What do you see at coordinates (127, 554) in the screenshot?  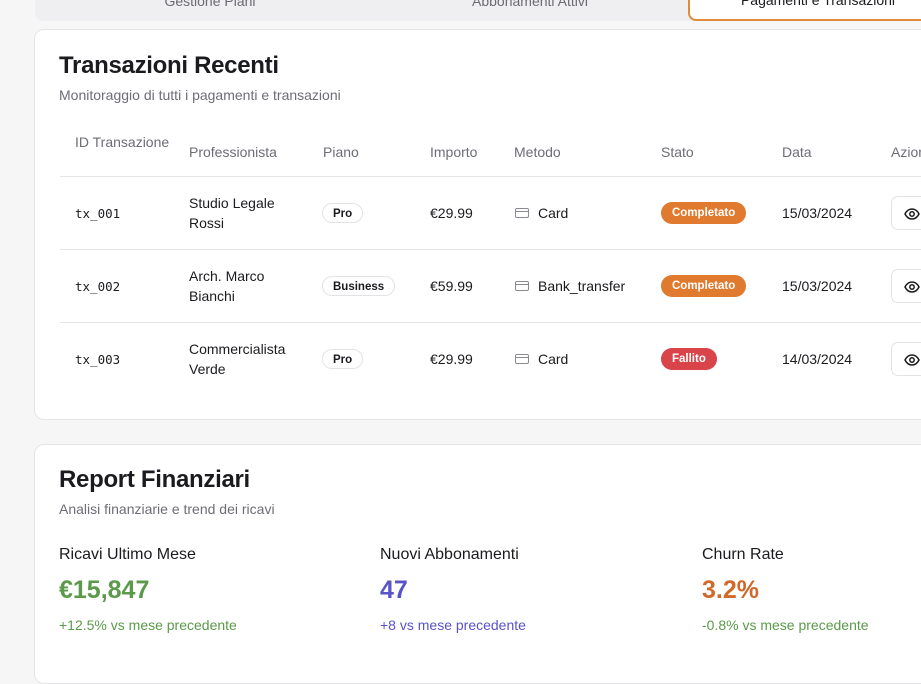 I see `stat-label: Ricavi Ultimo Mese` at bounding box center [127, 554].